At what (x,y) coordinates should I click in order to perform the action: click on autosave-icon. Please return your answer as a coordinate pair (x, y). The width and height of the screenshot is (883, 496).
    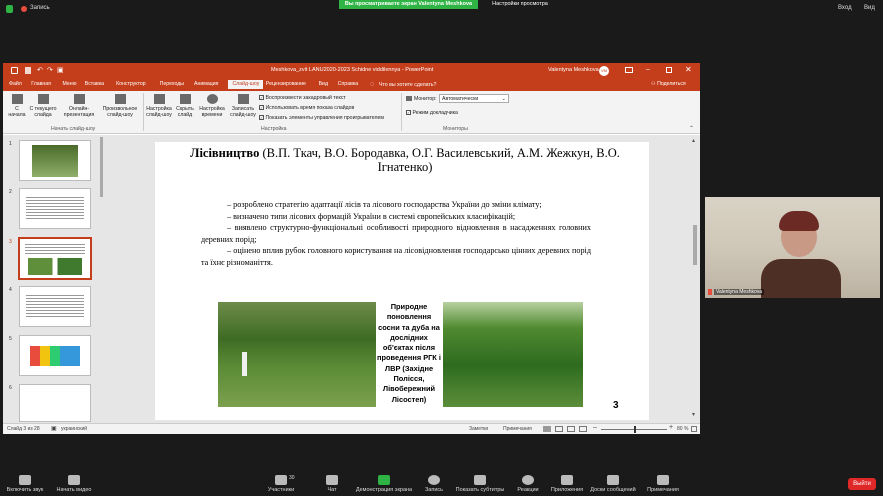
    Looking at the image, I should click on (14, 70).